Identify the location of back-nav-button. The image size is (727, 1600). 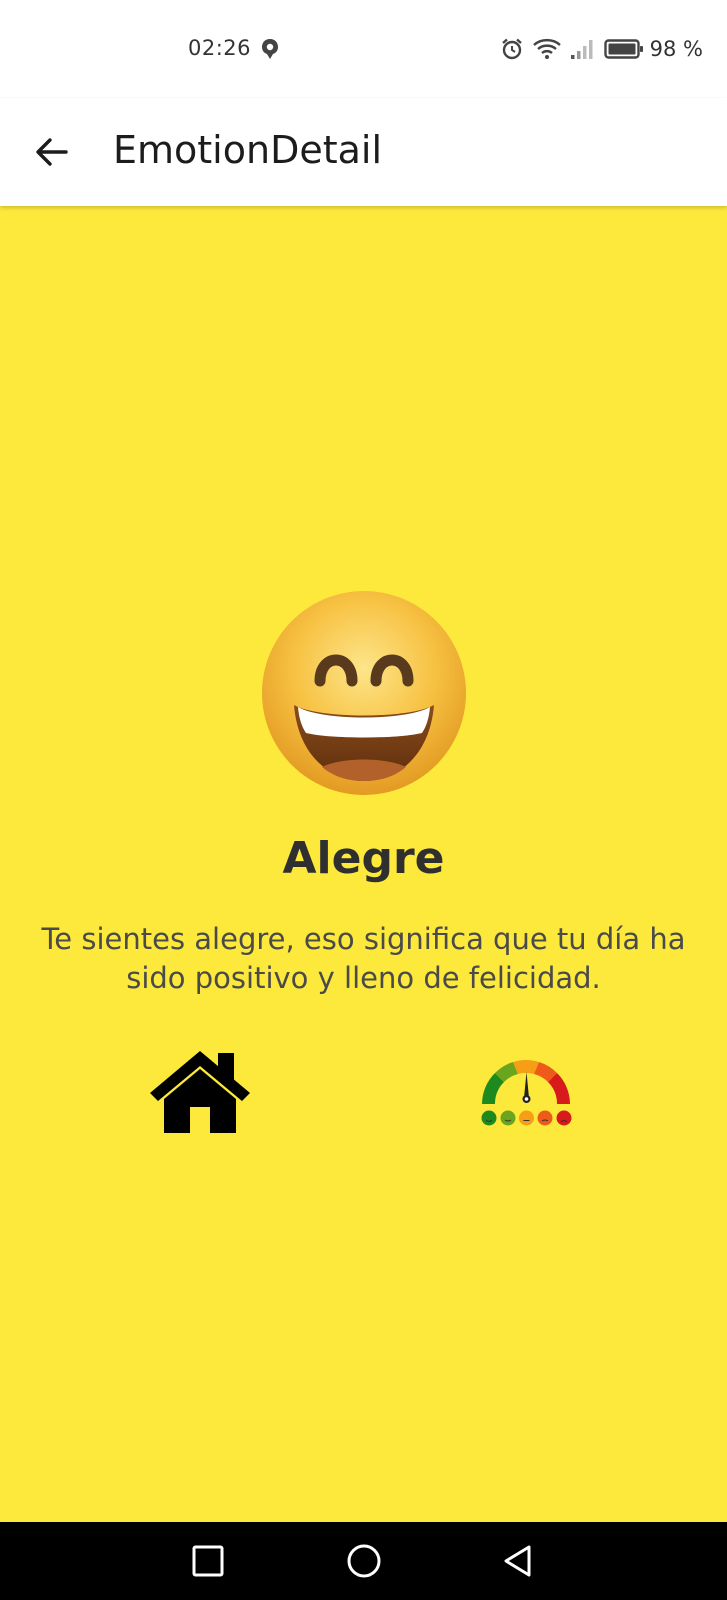
(518, 1561).